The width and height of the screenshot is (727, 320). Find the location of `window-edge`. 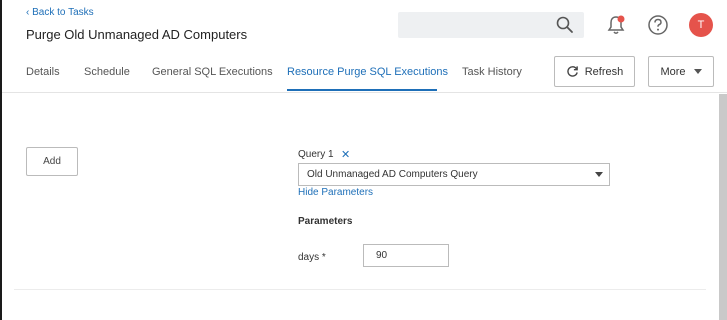

window-edge is located at coordinates (1, 160).